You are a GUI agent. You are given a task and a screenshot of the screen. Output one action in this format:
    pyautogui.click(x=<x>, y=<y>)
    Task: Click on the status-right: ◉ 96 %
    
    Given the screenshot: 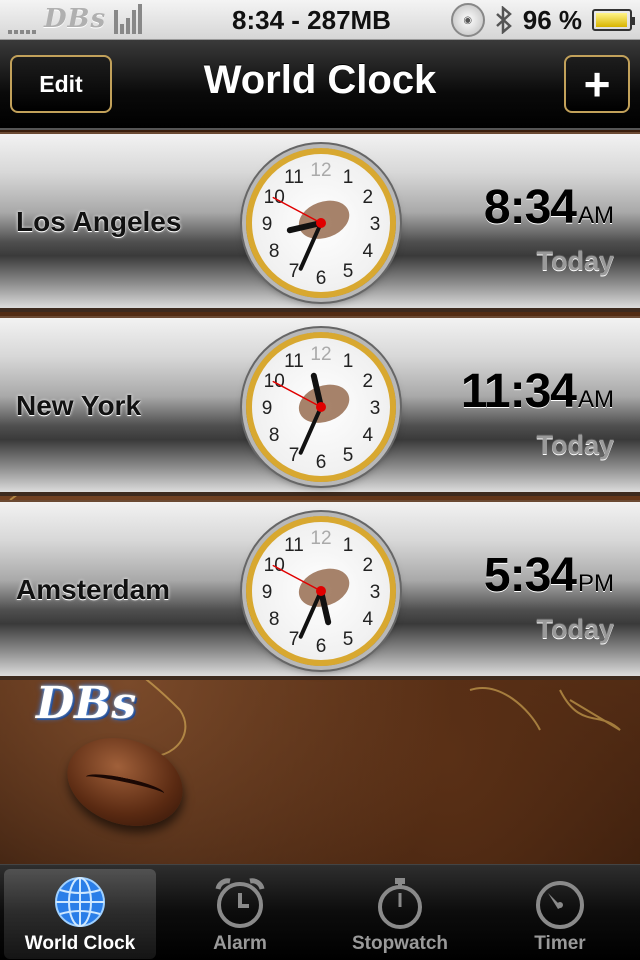 What is the action you would take?
    pyautogui.click(x=542, y=20)
    